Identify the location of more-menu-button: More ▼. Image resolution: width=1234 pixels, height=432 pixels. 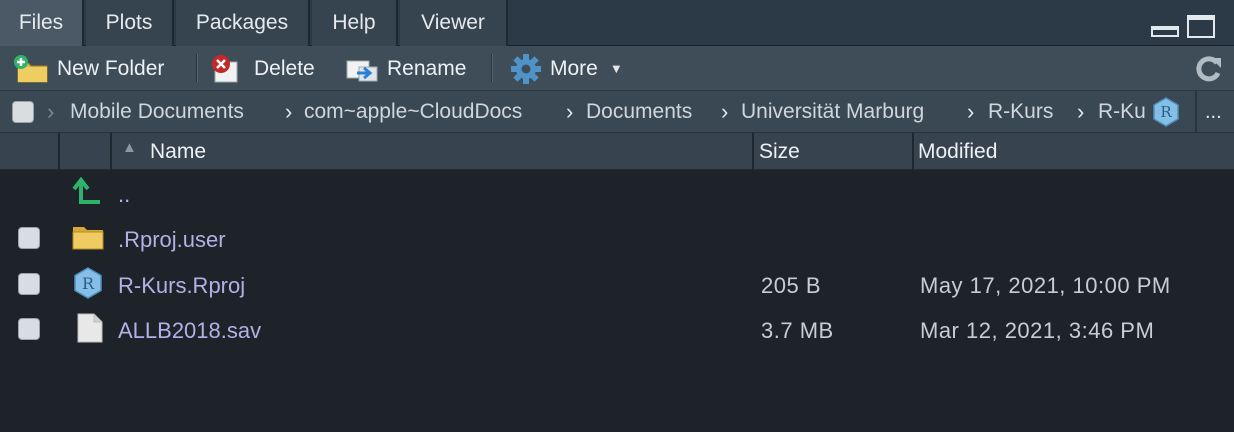
(566, 68).